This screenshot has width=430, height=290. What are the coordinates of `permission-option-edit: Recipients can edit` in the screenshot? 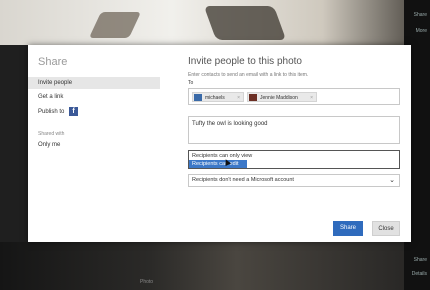 It's located at (218, 164).